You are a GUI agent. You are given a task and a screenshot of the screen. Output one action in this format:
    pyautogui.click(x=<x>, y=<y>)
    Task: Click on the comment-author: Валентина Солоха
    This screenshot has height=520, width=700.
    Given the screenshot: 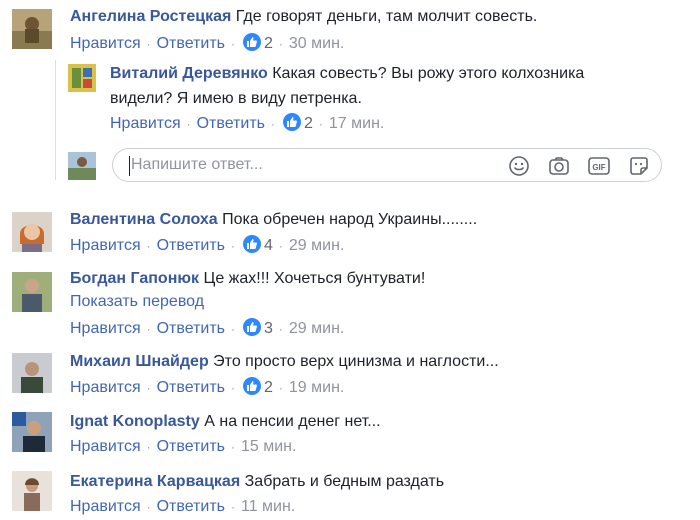 What is the action you would take?
    pyautogui.click(x=144, y=219)
    